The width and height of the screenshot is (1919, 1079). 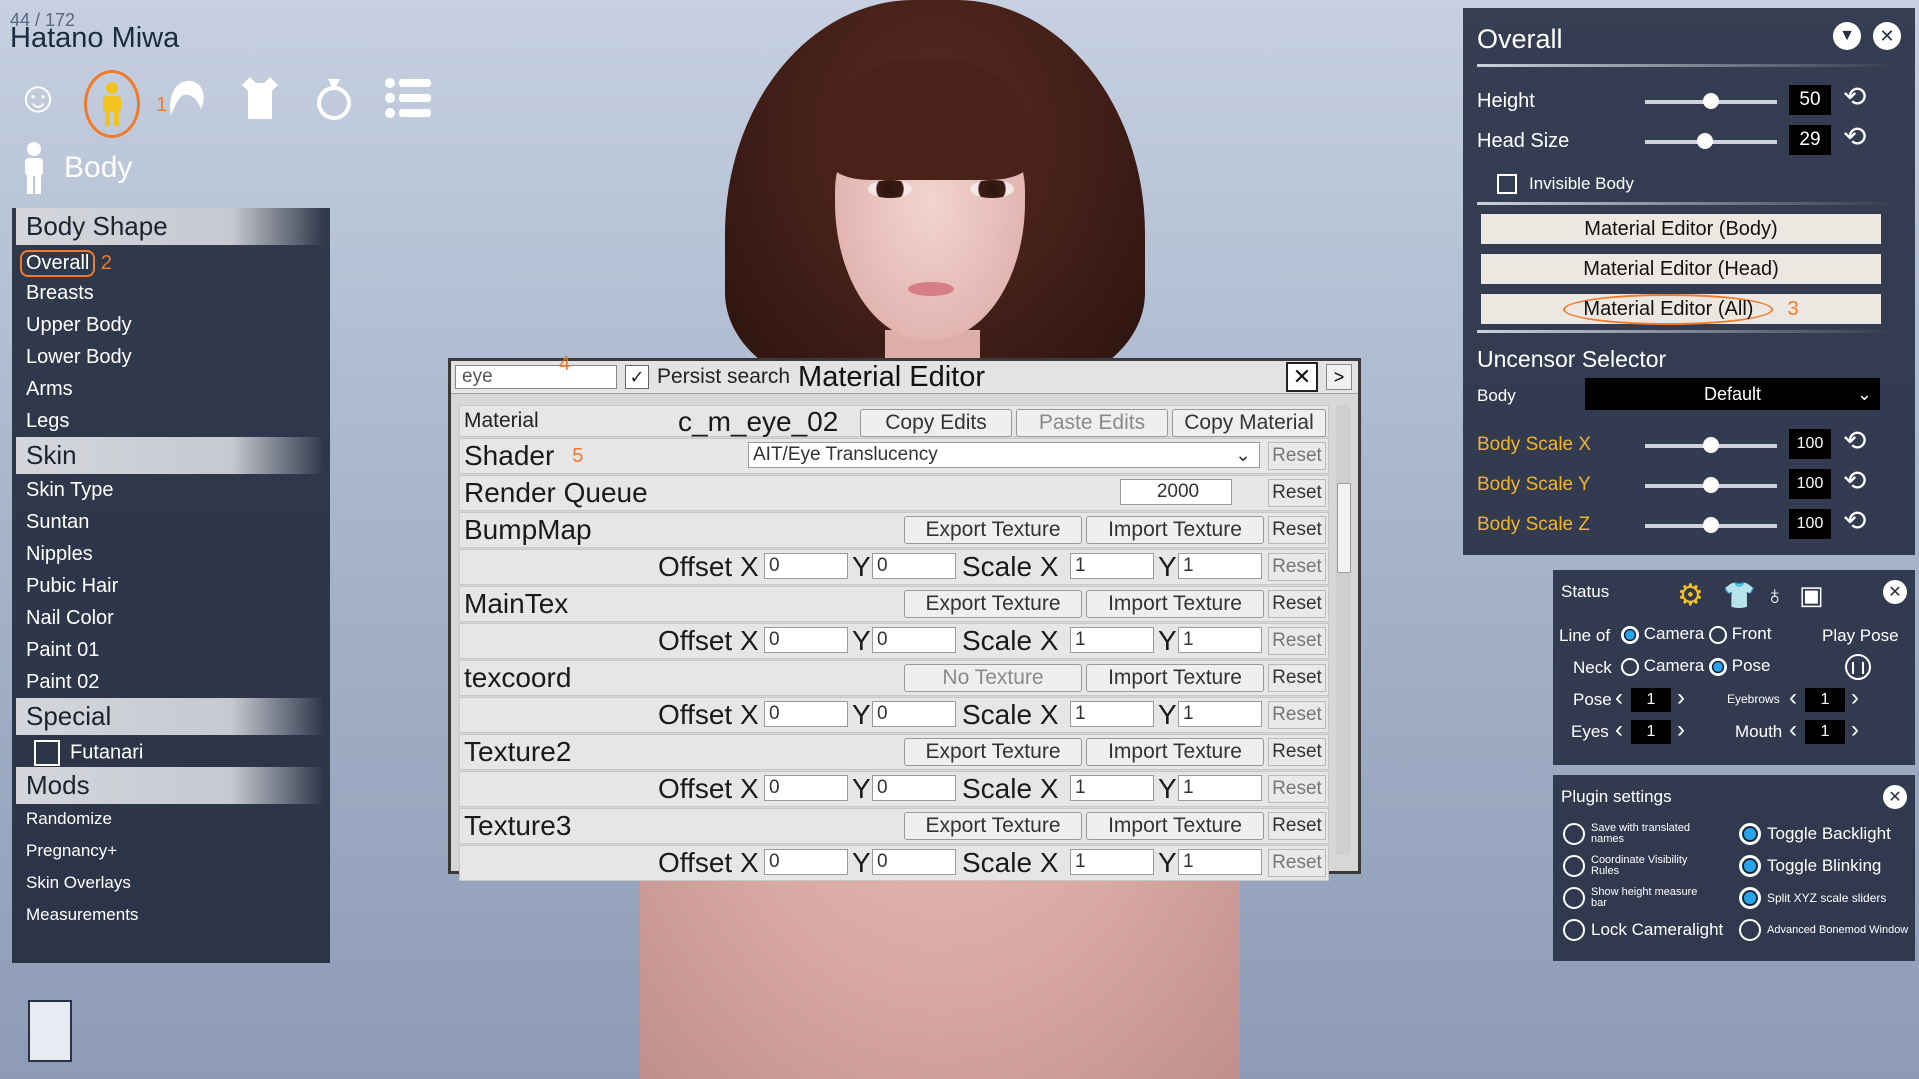 What do you see at coordinates (112, 104) in the screenshot?
I see `body-icon` at bounding box center [112, 104].